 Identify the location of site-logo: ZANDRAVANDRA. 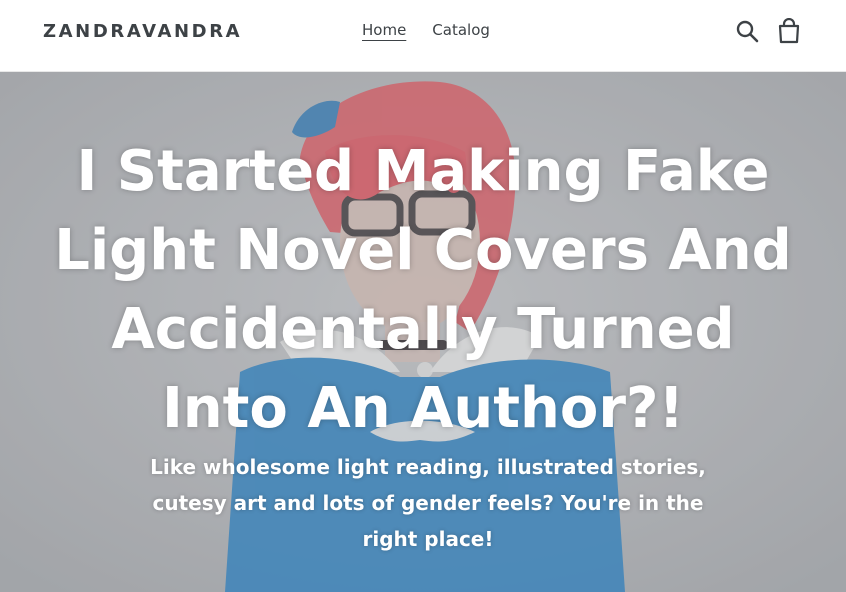
(142, 31).